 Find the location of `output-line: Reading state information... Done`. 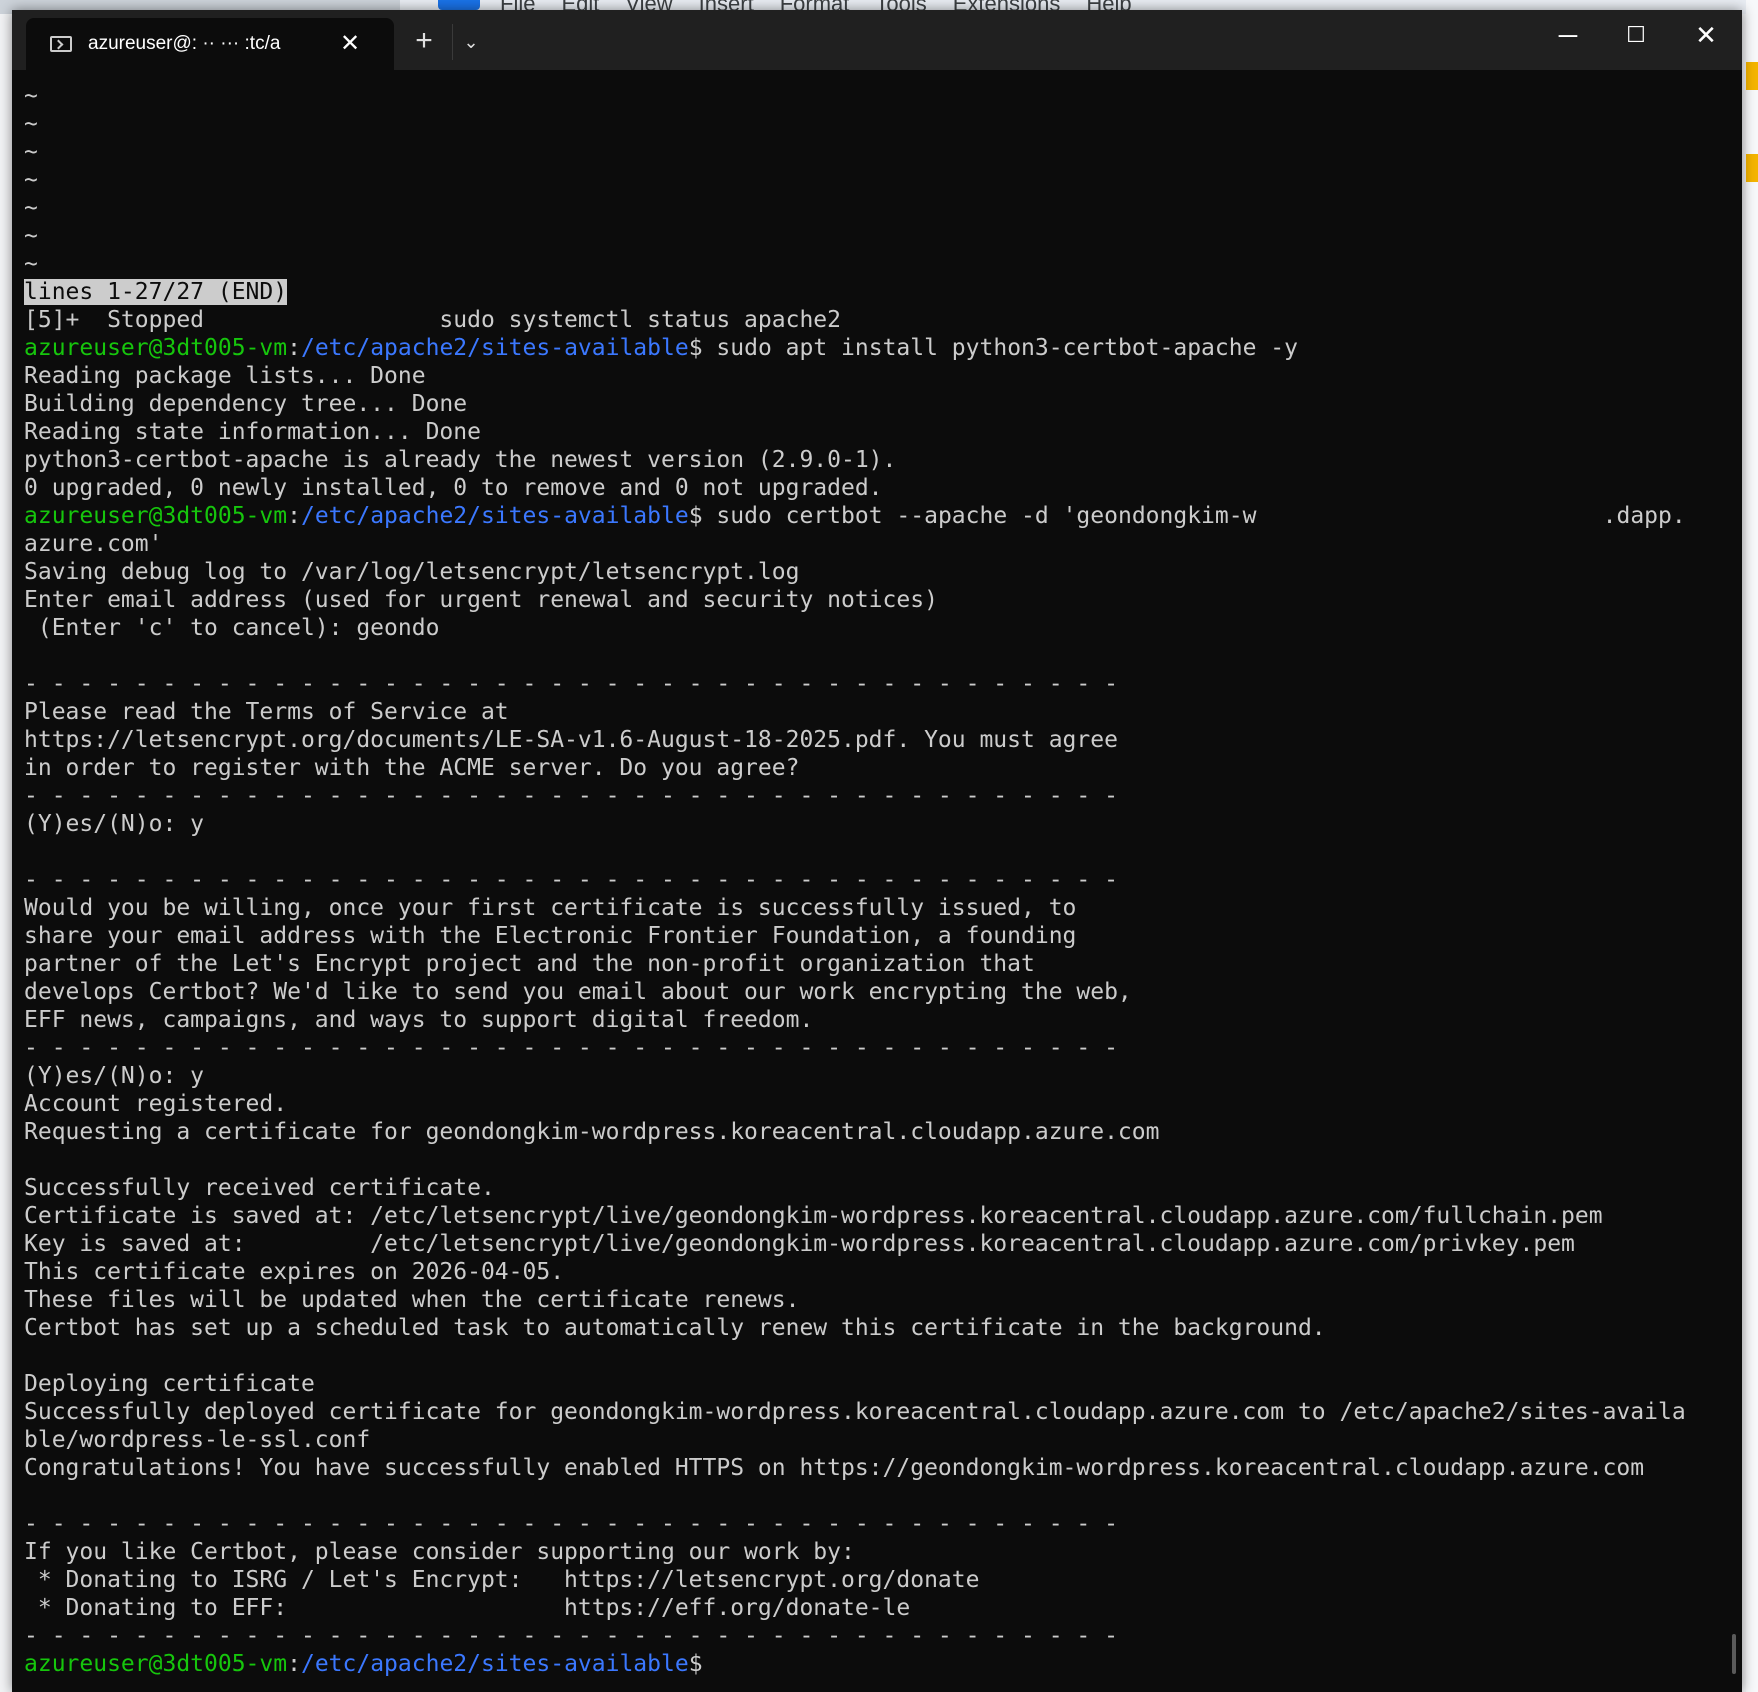

output-line: Reading state information... Done is located at coordinates (252, 432).